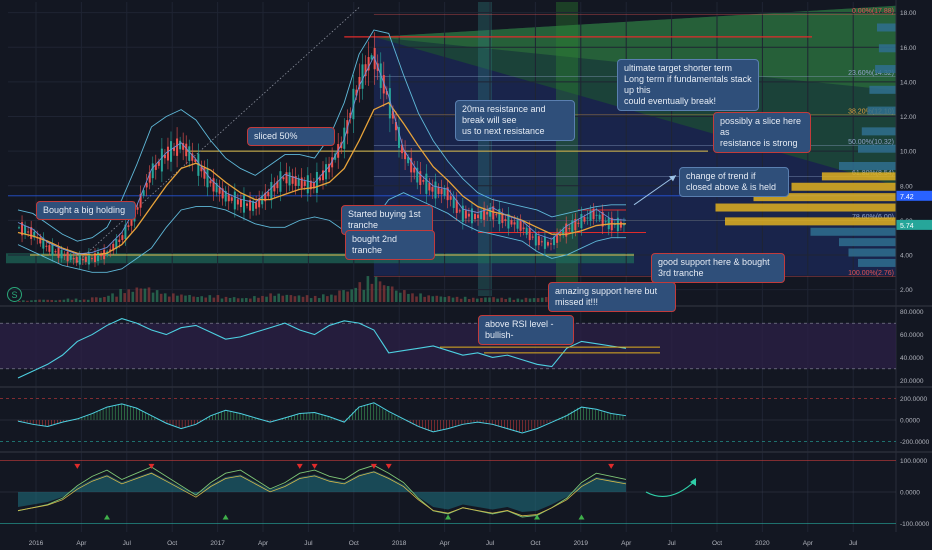  I want to click on y-tick-label: 8.00, so click(906, 186).